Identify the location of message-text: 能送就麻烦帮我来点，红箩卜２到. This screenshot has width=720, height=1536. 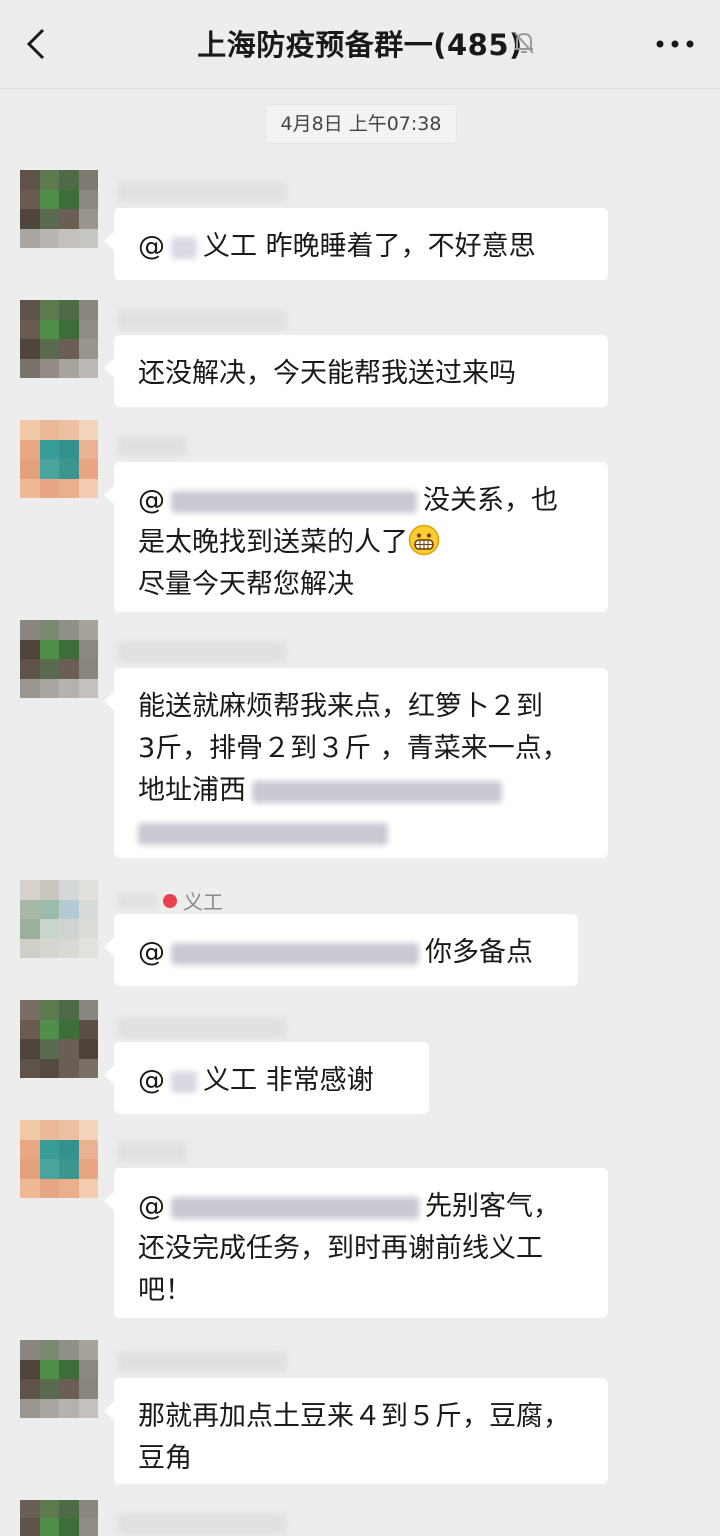
(340, 706).